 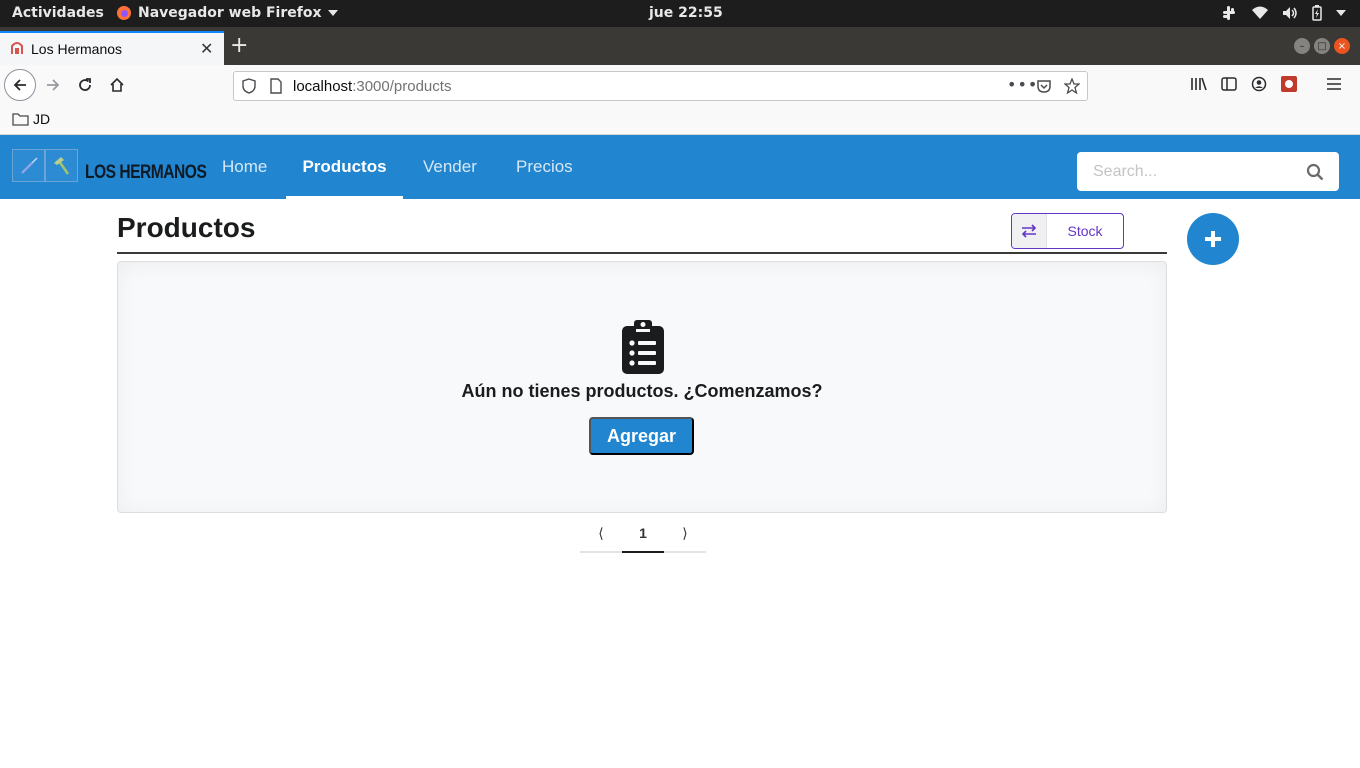 I want to click on reload-button, so click(x=85, y=85).